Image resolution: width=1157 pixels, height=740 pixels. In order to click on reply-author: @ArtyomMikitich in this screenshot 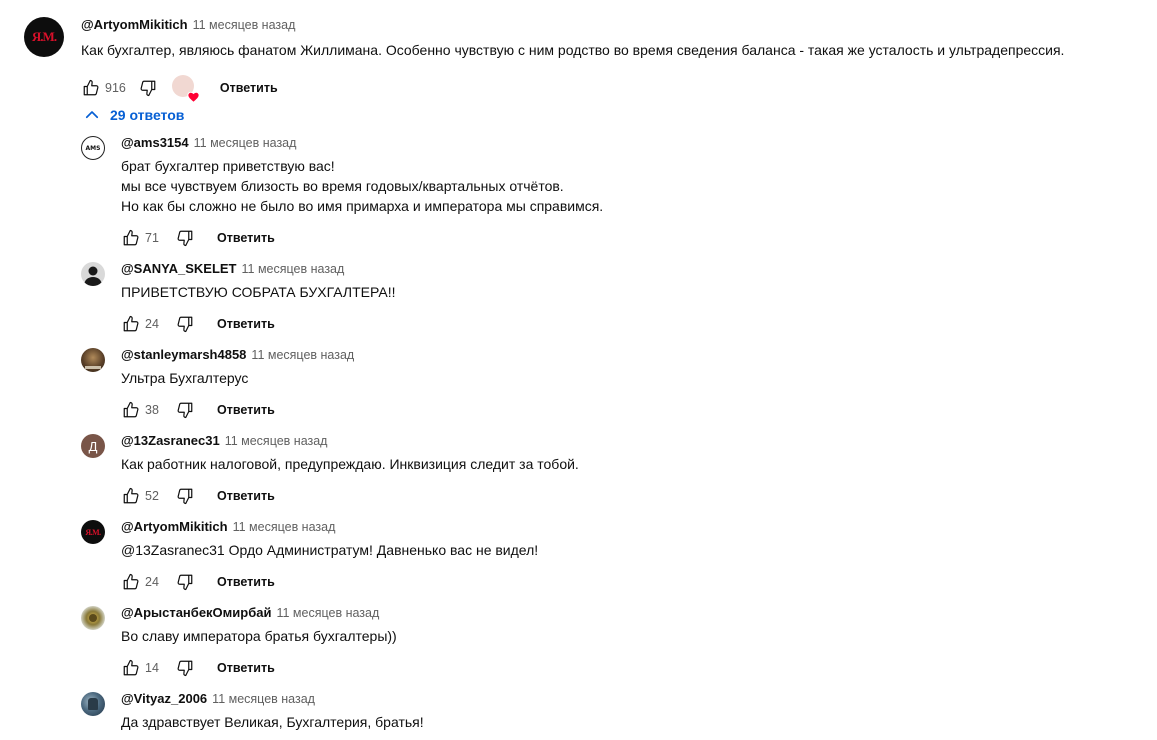, I will do `click(174, 526)`.